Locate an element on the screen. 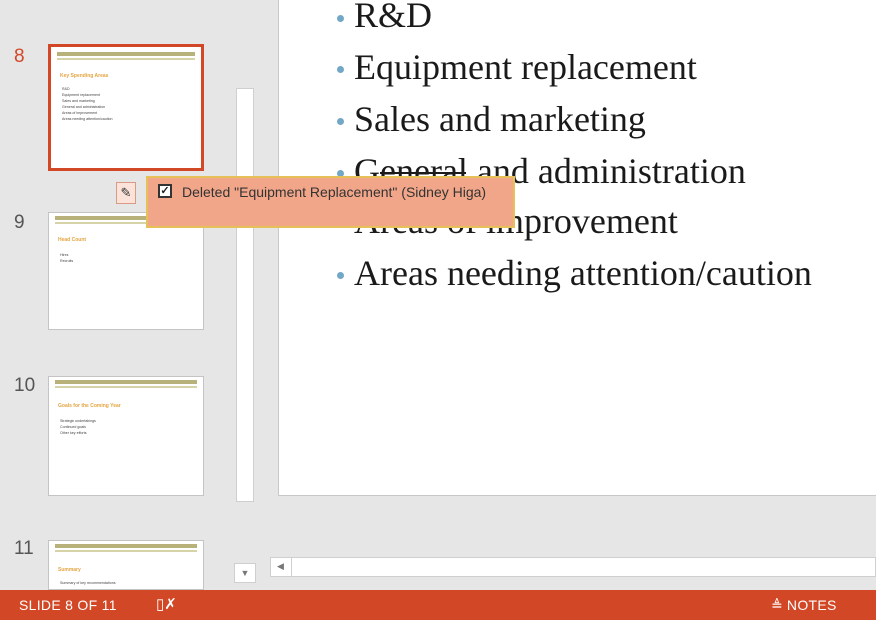  thumbnail-bullet: Areas needing attention/caution is located at coordinates (87, 119).